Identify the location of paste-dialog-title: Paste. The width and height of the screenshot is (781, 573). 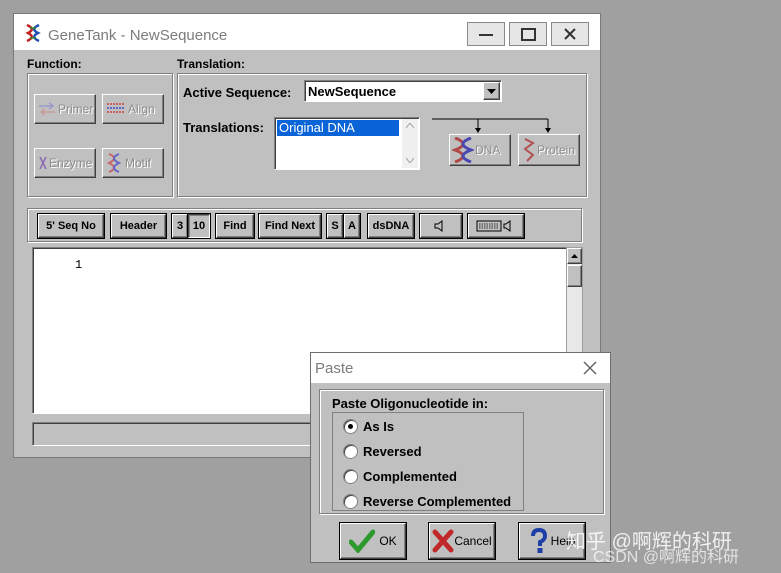
(334, 368).